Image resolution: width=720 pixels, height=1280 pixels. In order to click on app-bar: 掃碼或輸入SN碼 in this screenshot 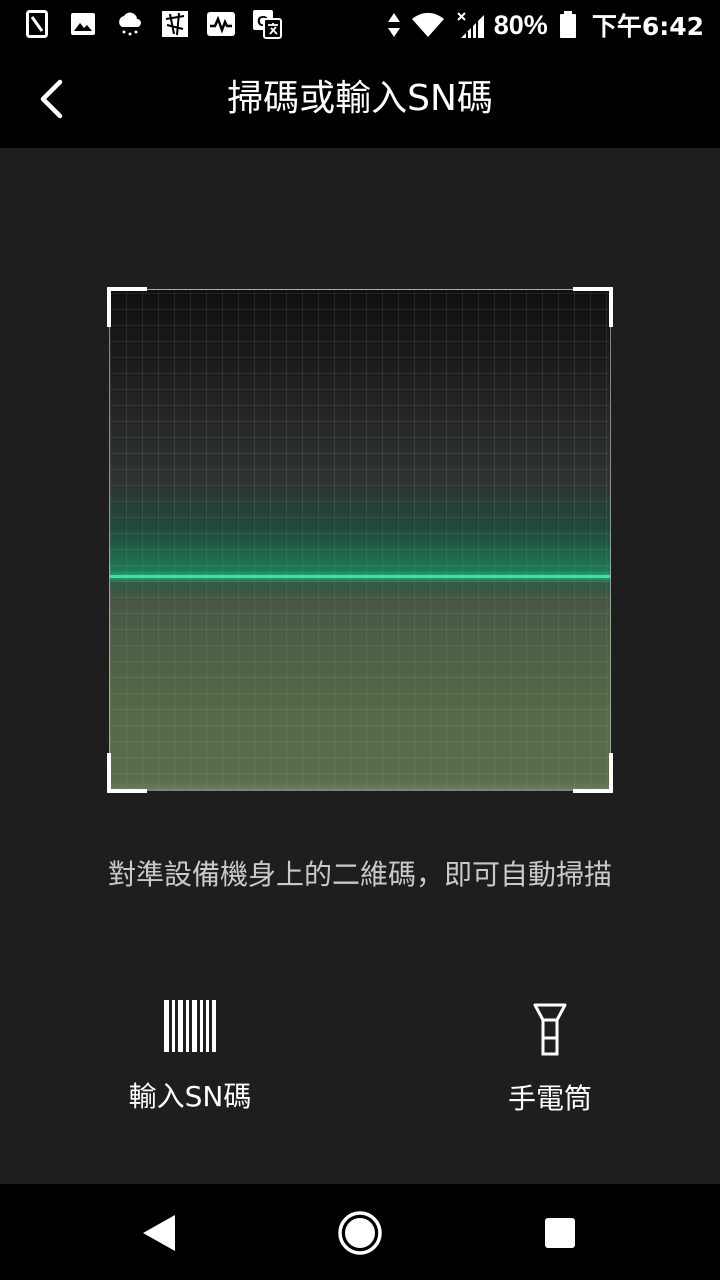, I will do `click(360, 99)`.